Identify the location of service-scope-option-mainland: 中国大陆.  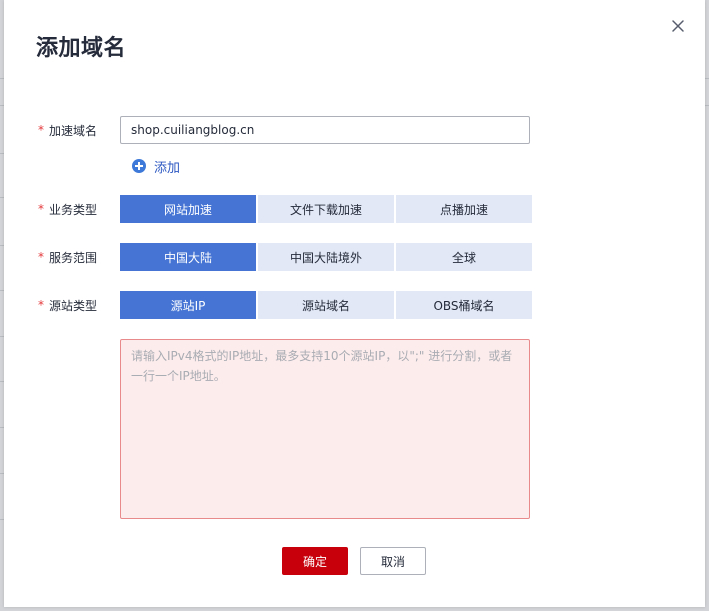
(188, 257).